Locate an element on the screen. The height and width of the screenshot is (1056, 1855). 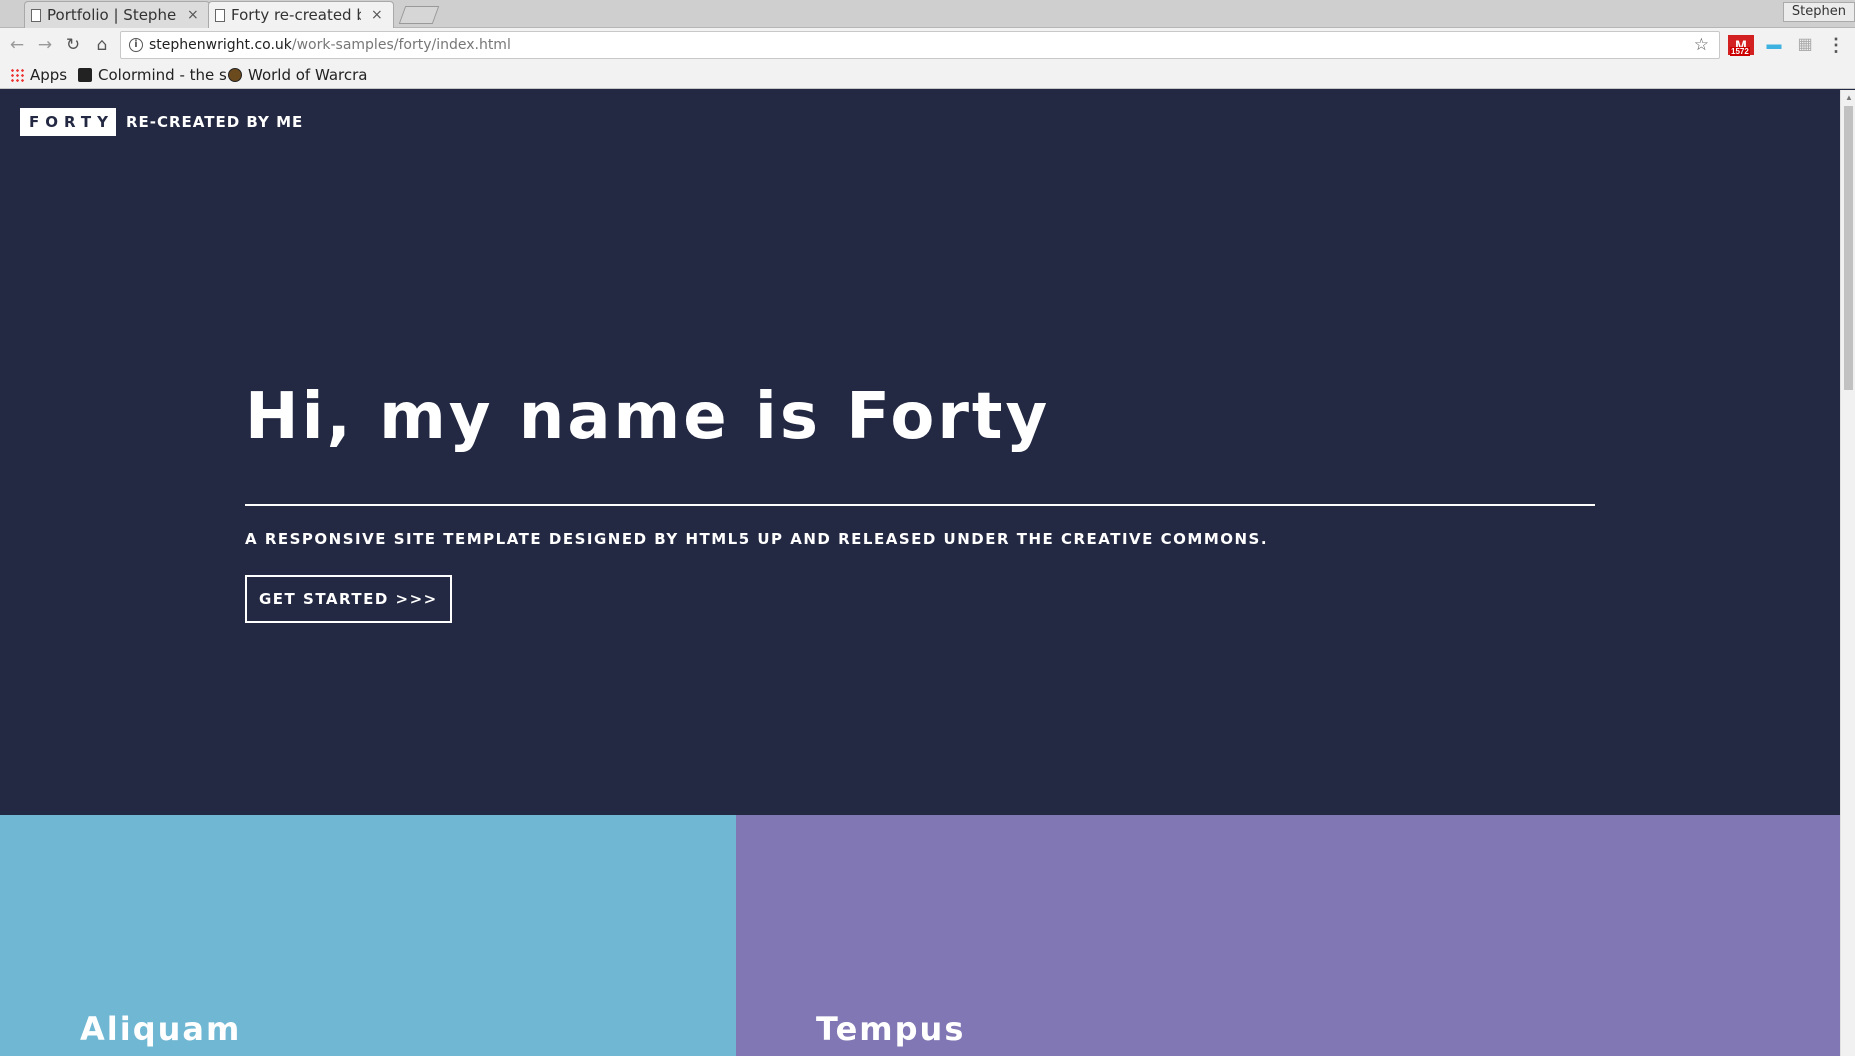
new-tab-button is located at coordinates (419, 15).